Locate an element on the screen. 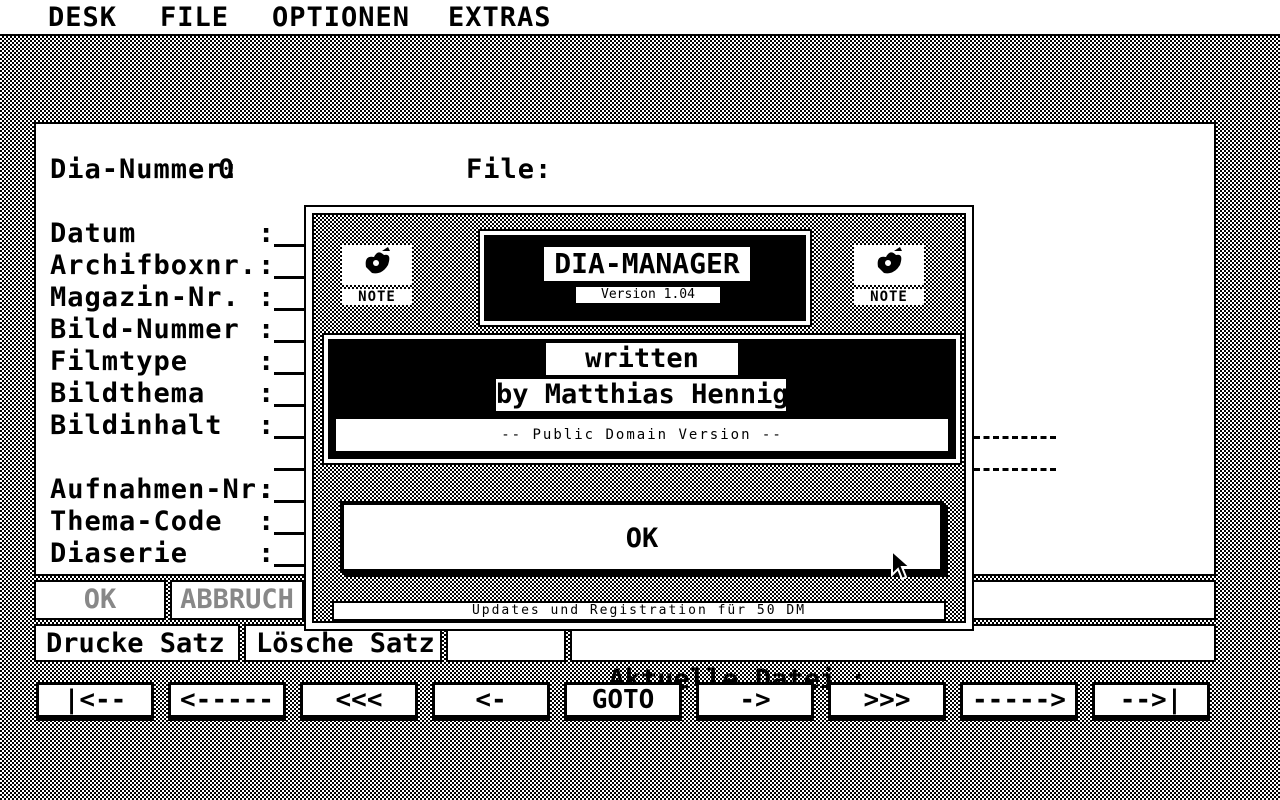  menu-extras: EXTRAS is located at coordinates (500, 17).